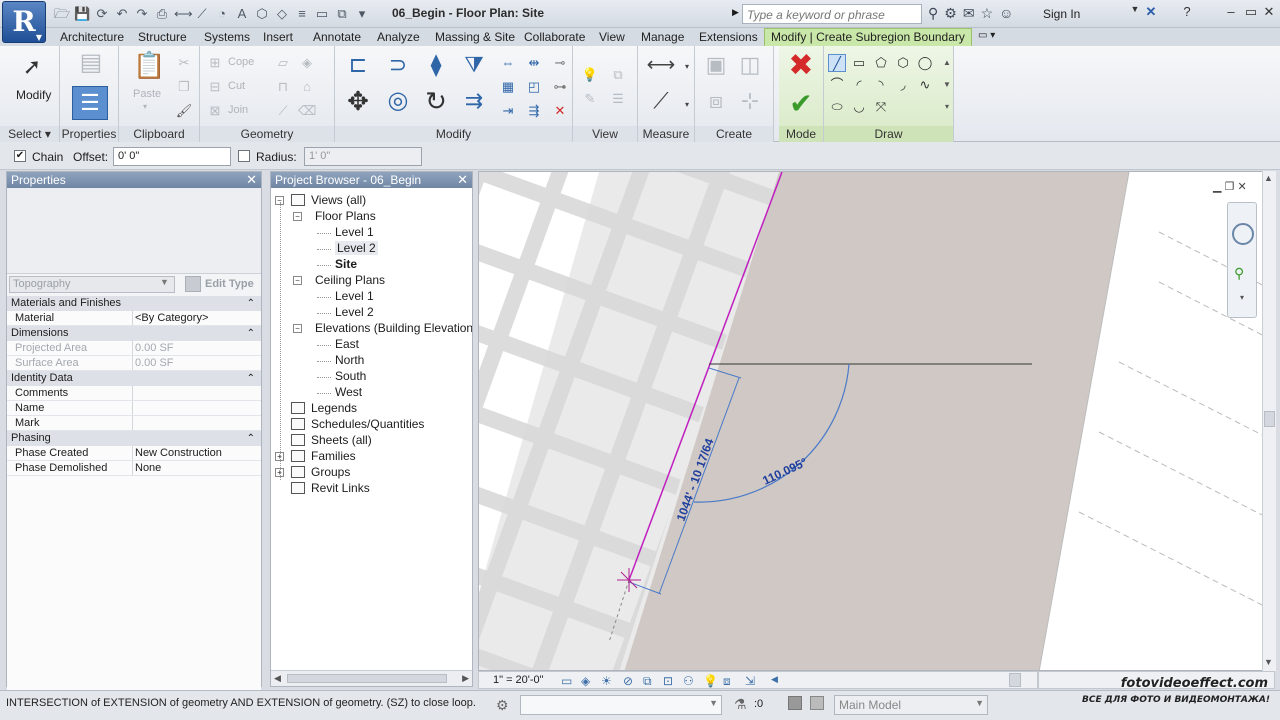 This screenshot has width=1280, height=720. I want to click on nav-dropdown-icon: ▾, so click(1242, 297).